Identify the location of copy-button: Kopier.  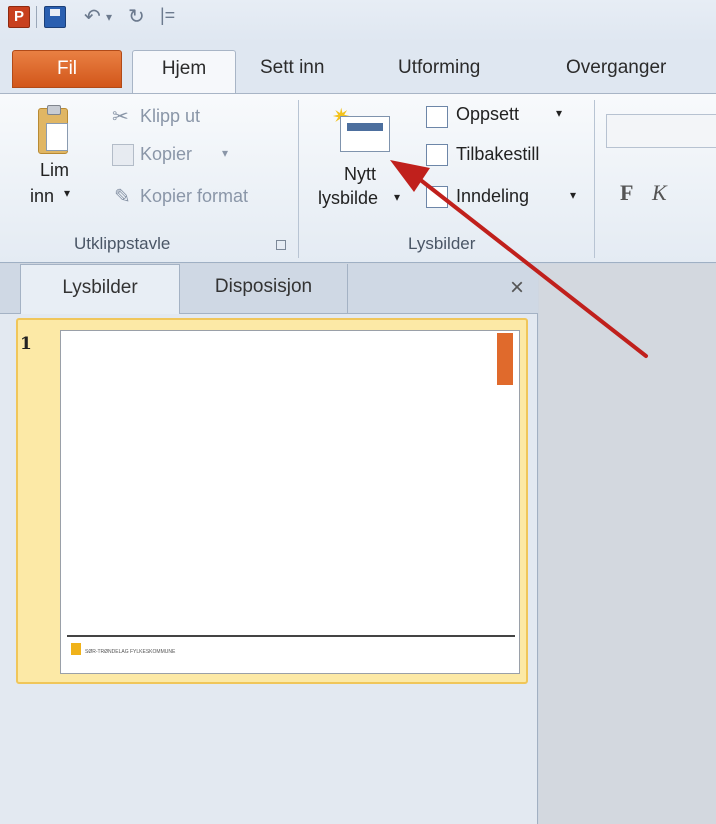
(166, 154).